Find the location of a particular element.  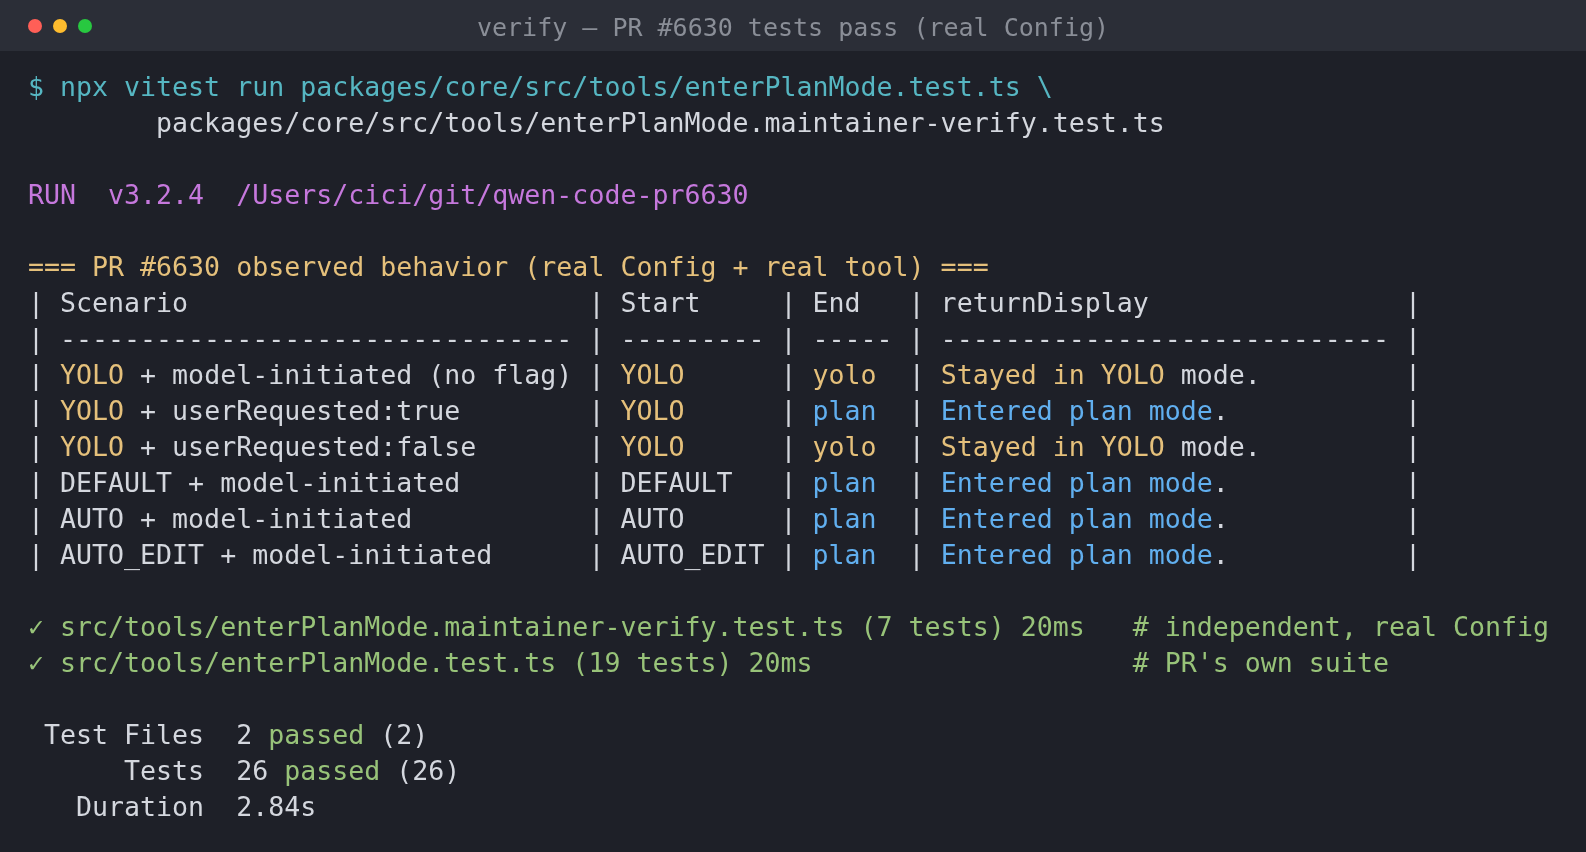

summary-value: 2 passed (2) is located at coordinates (332, 735).